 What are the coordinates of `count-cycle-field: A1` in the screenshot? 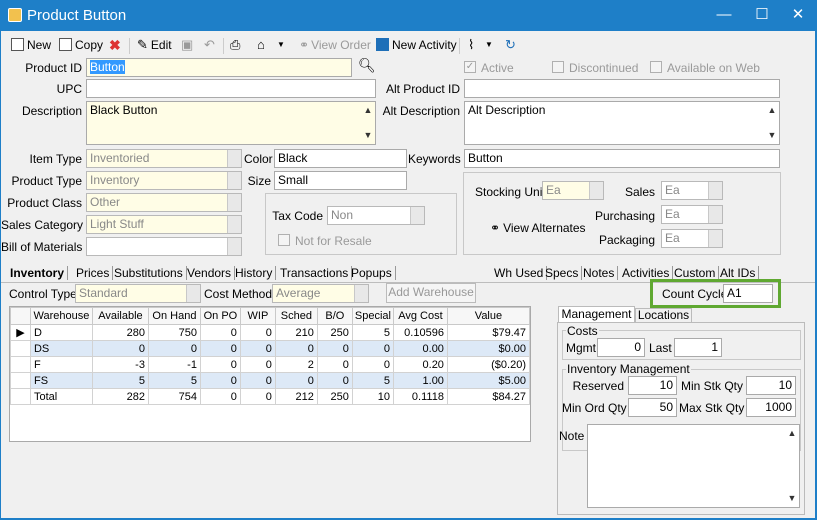 It's located at (748, 293).